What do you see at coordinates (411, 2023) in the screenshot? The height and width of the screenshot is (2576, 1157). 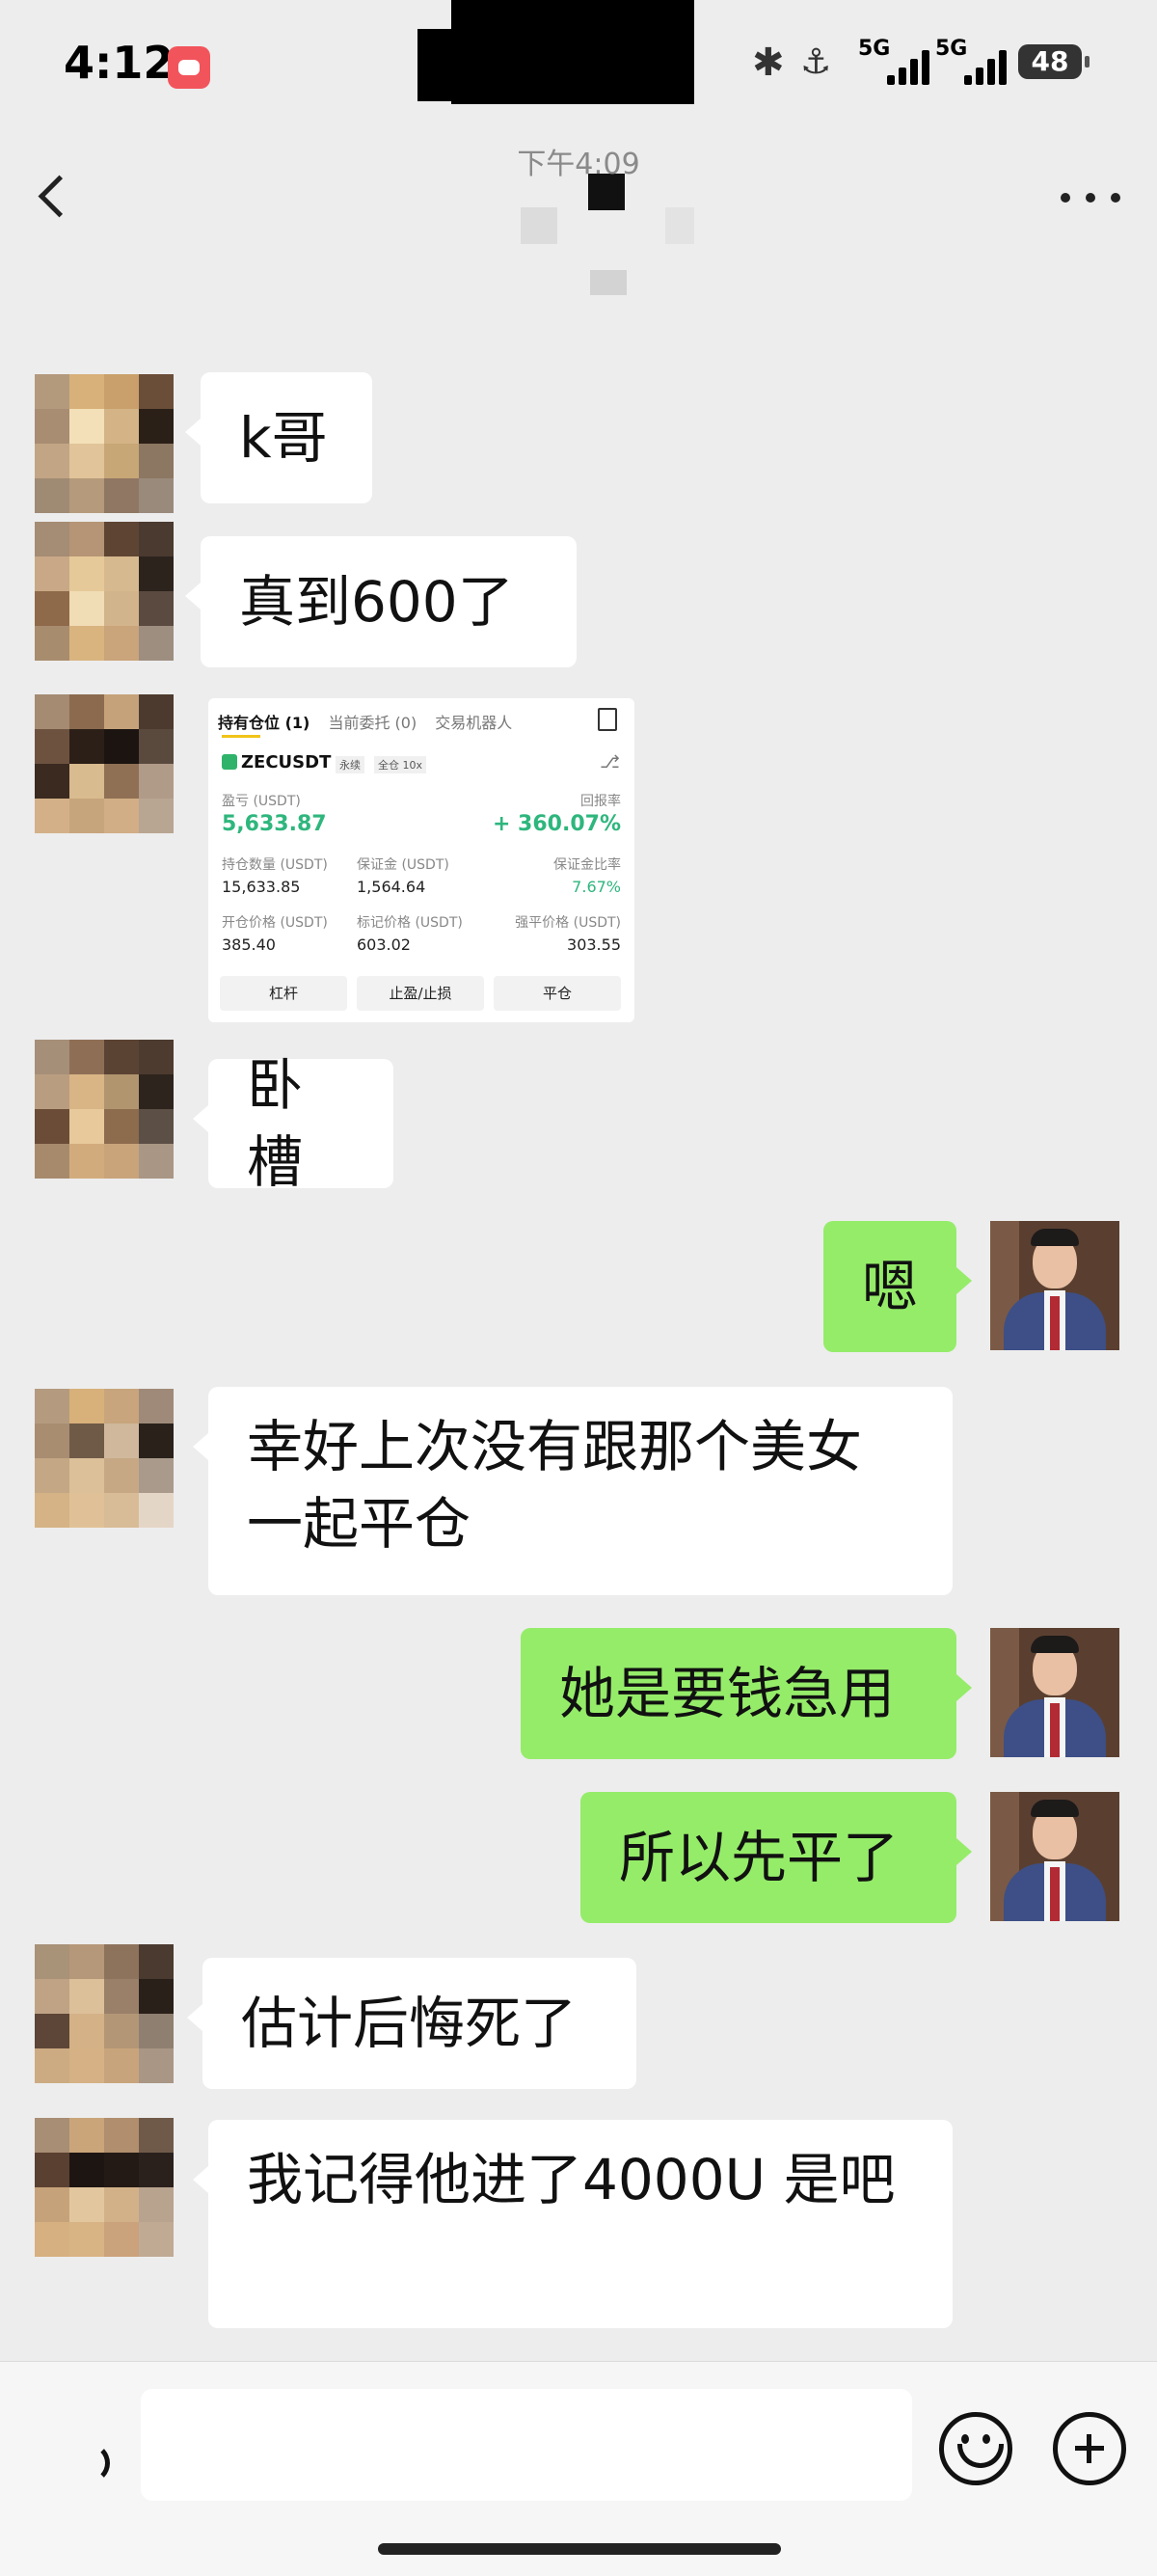 I see `message-bubble-incoming: 估计后悔死了` at bounding box center [411, 2023].